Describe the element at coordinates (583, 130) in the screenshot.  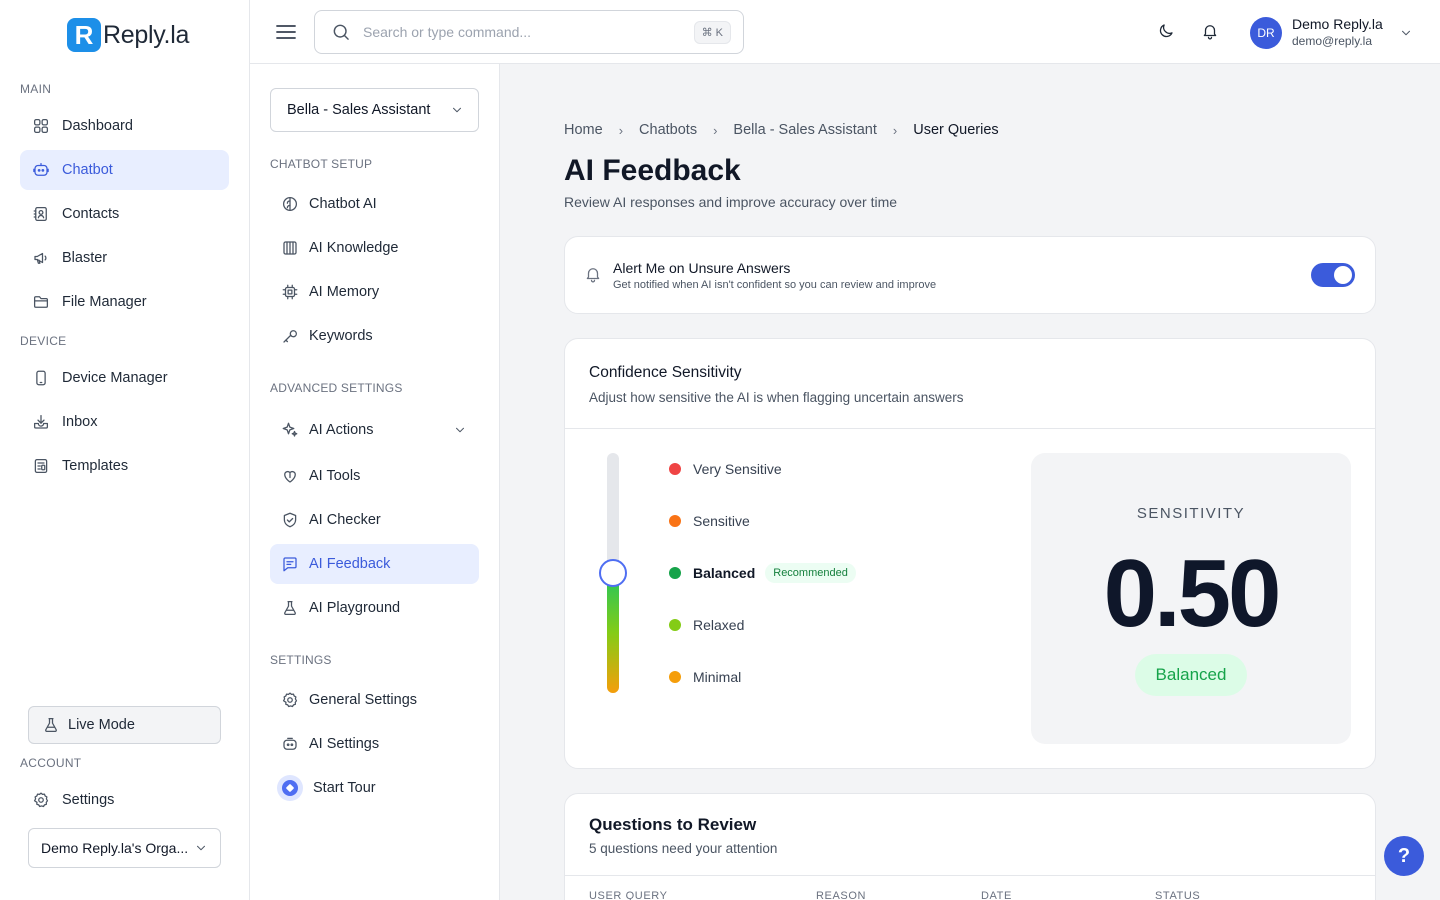
I see `breadcrumb-home: Home` at that location.